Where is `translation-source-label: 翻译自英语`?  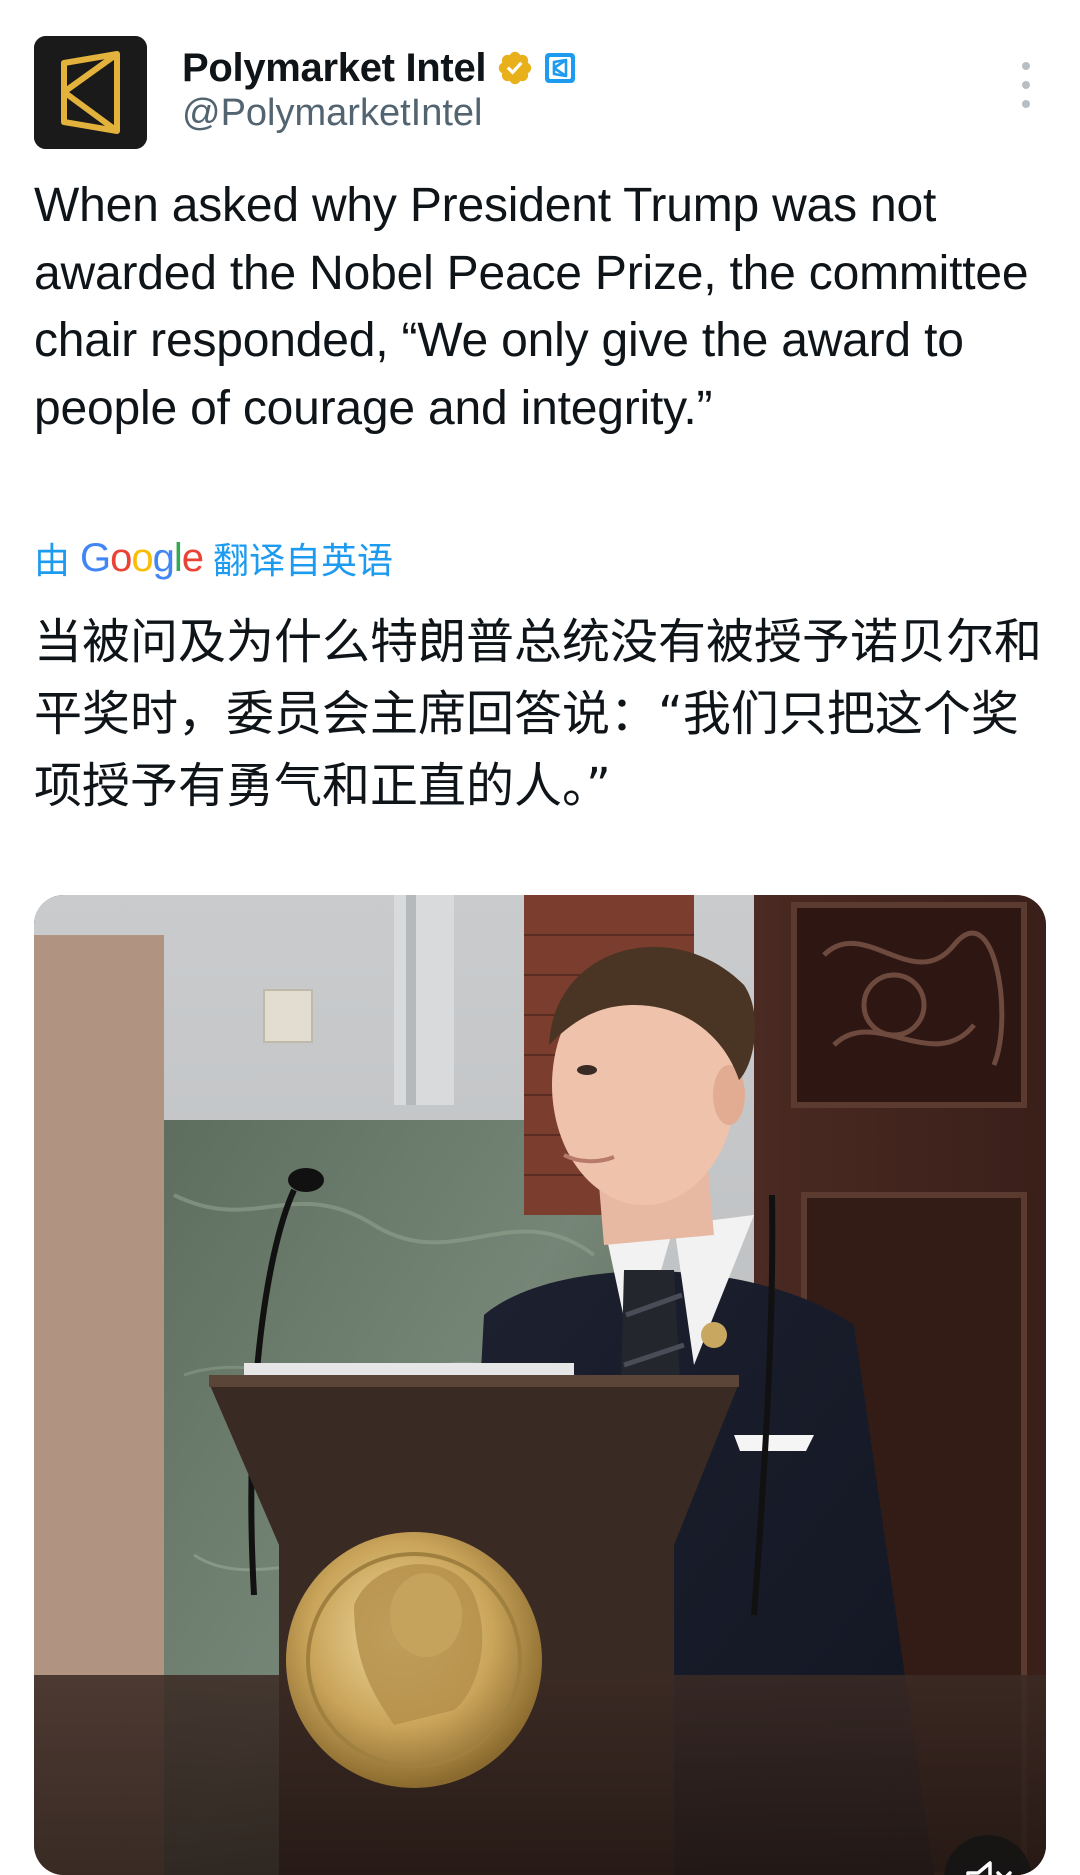 translation-source-label: 翻译自英语 is located at coordinates (303, 560).